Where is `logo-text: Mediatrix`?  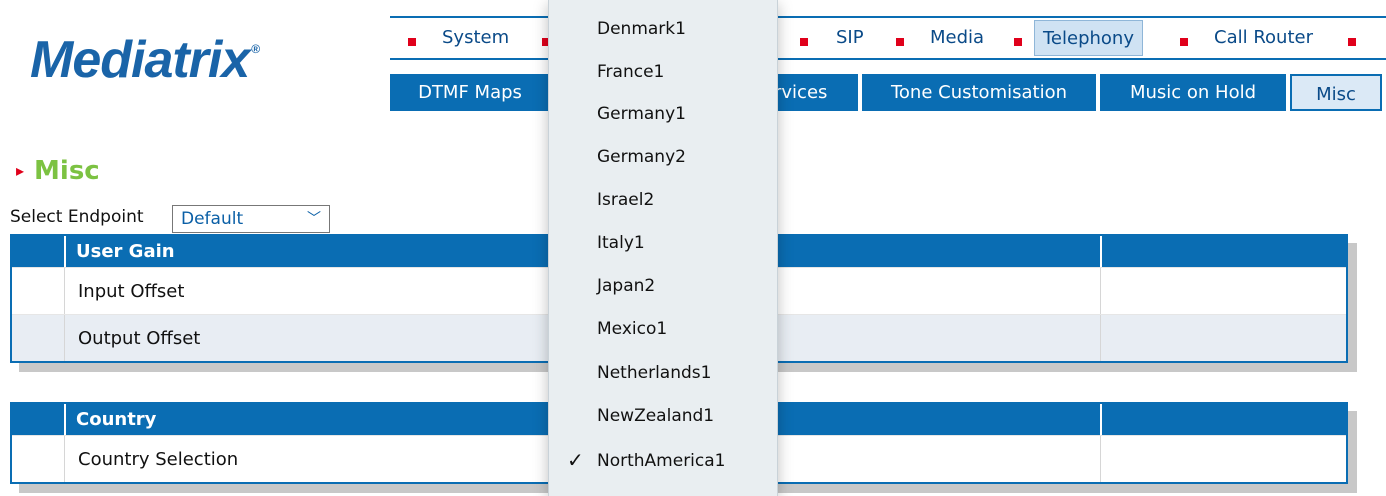 logo-text: Mediatrix is located at coordinates (140, 60).